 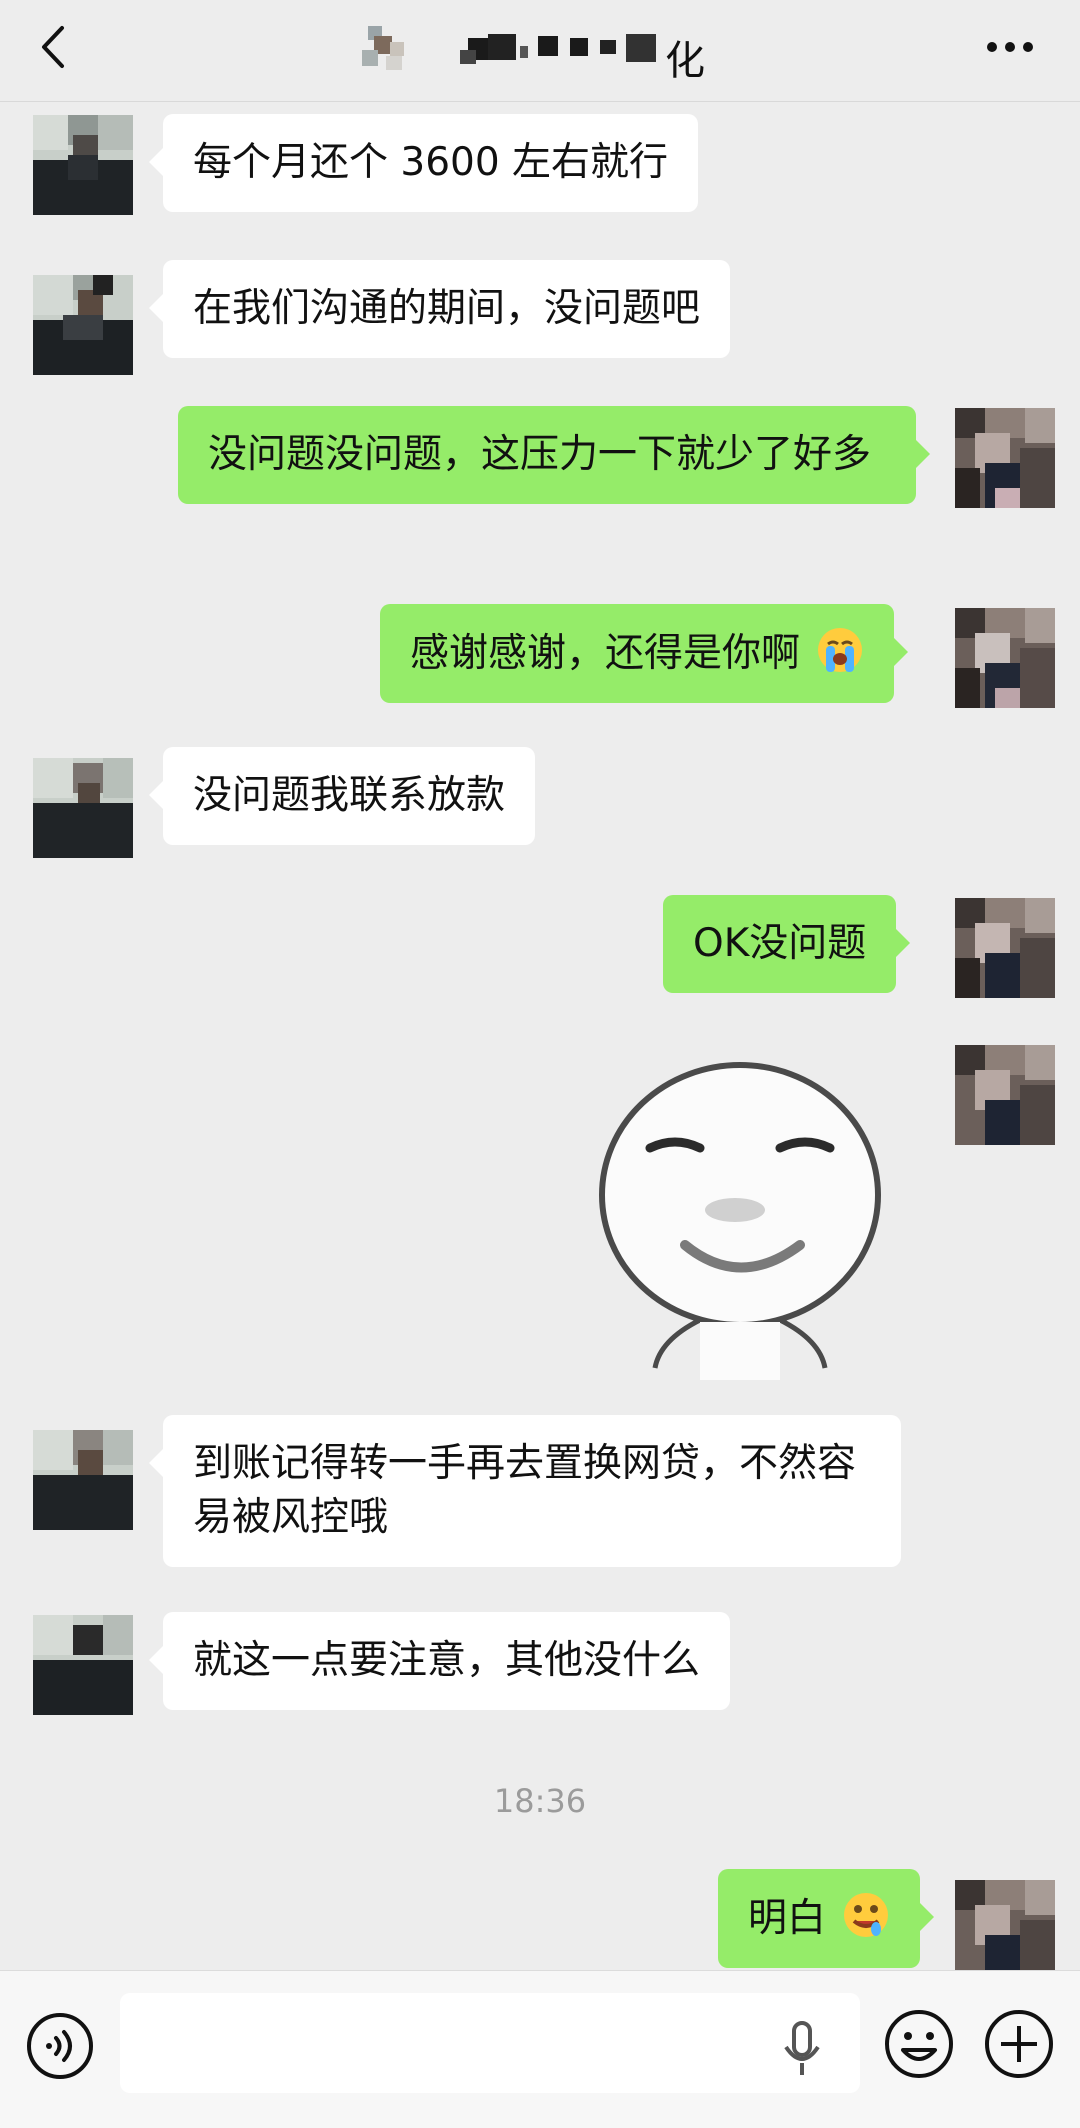 What do you see at coordinates (540, 454) in the screenshot?
I see `message-text: 没问题没问题，这压力一下就少了好多` at bounding box center [540, 454].